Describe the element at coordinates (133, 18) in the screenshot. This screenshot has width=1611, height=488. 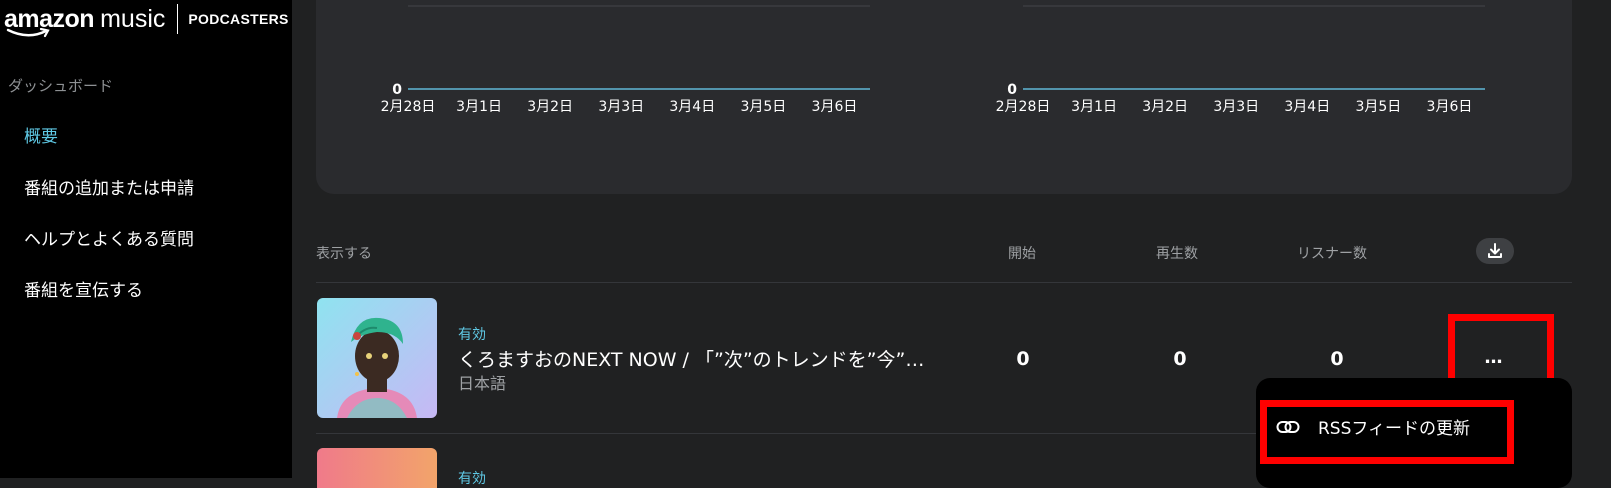
I see `logo-music-text: music` at that location.